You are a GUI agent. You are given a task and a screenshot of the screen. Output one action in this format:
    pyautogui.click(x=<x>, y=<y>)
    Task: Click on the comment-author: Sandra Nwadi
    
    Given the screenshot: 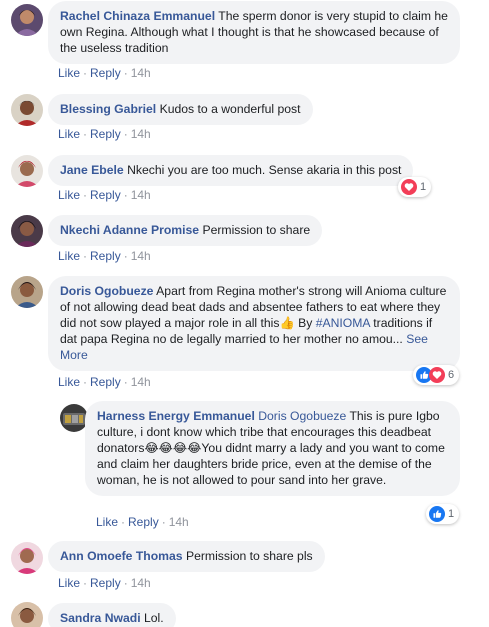 What is the action you would take?
    pyautogui.click(x=100, y=618)
    